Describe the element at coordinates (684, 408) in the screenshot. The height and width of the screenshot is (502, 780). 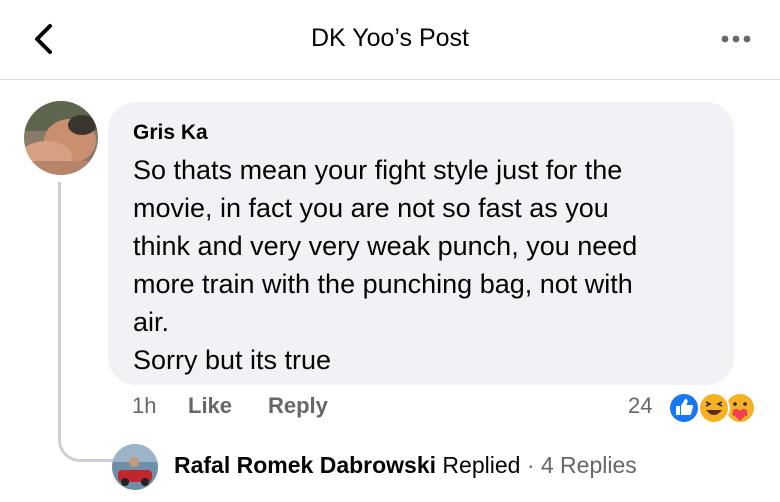
I see `like-icon` at that location.